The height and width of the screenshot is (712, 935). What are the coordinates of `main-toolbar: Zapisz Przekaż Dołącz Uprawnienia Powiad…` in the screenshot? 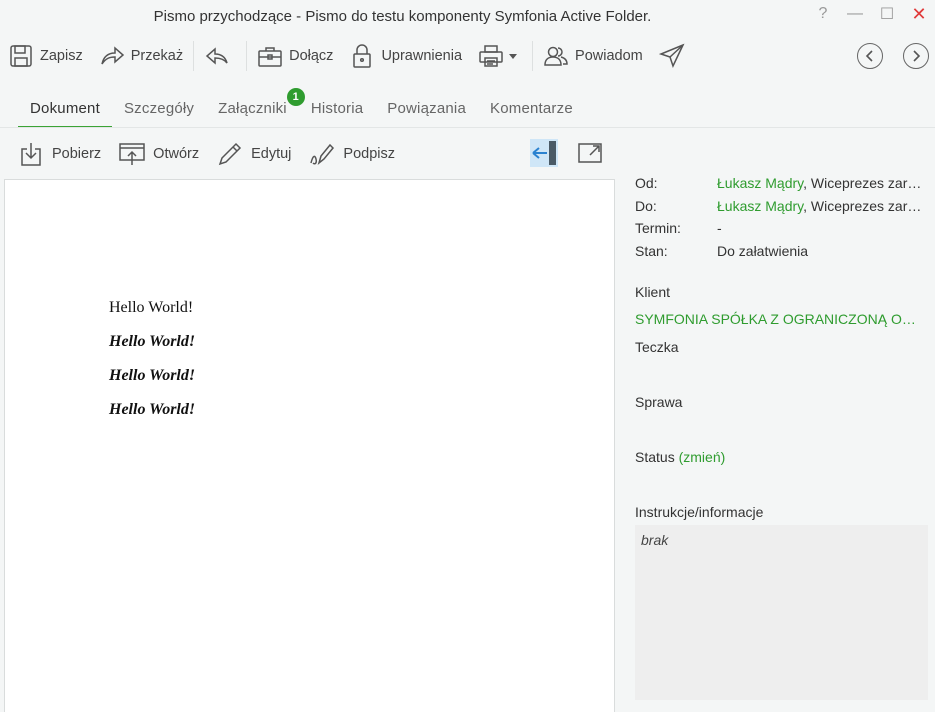 It's located at (467, 56).